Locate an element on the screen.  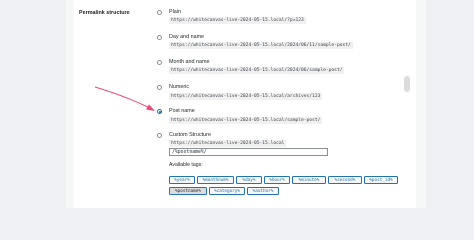
annotation-arrow-icon is located at coordinates (124, 98).